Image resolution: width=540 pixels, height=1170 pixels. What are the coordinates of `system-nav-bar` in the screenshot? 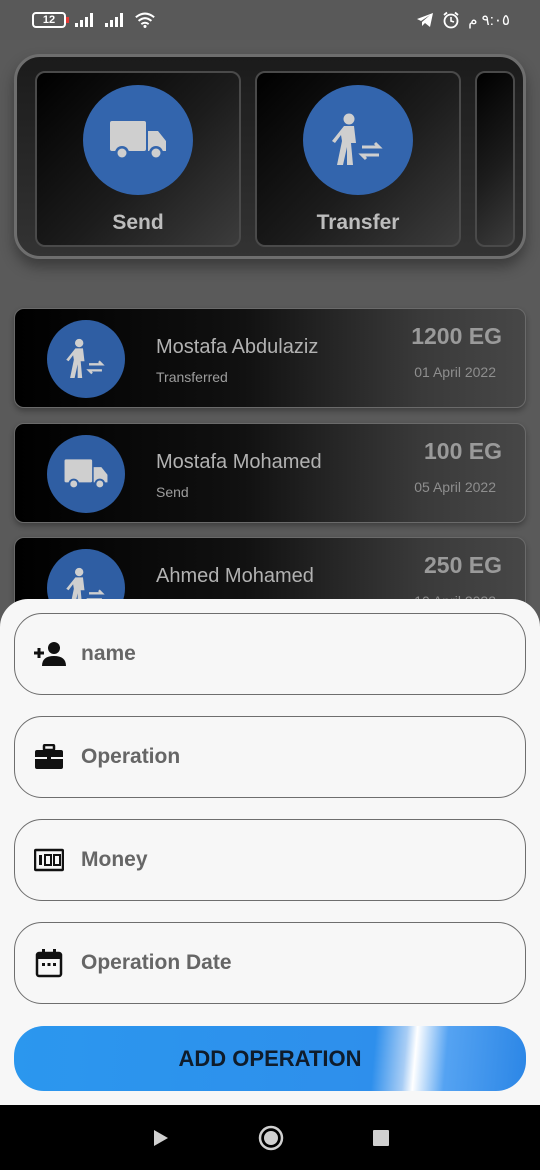 It's located at (270, 1137).